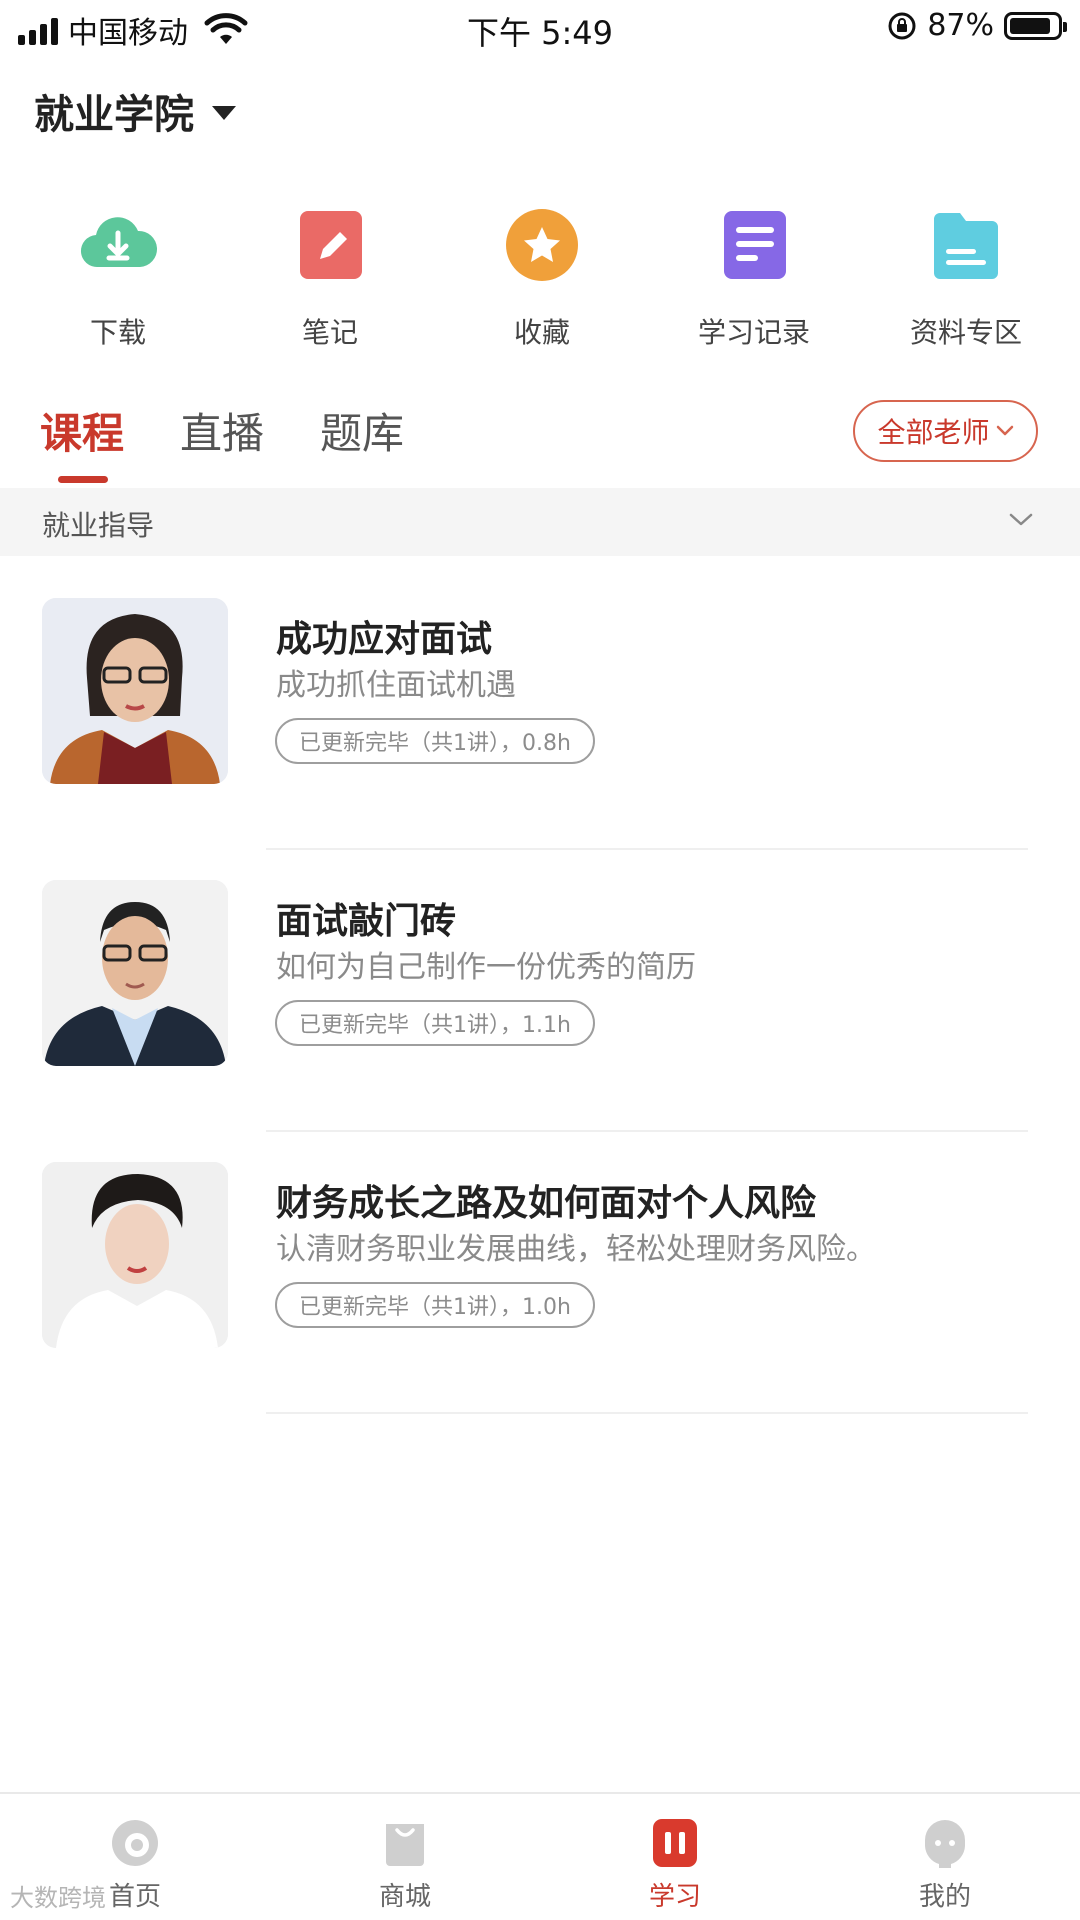  I want to click on quick-action-materials: 资料专区, so click(966, 278).